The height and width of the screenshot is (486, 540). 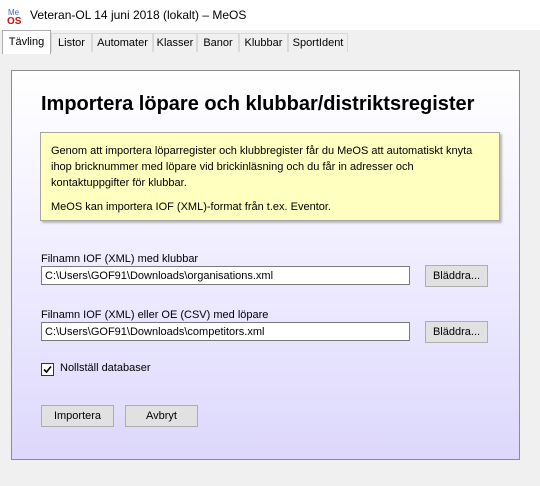 What do you see at coordinates (120, 259) in the screenshot?
I see `clubs-file-label: Filnamn IOF (XML) med klubbar` at bounding box center [120, 259].